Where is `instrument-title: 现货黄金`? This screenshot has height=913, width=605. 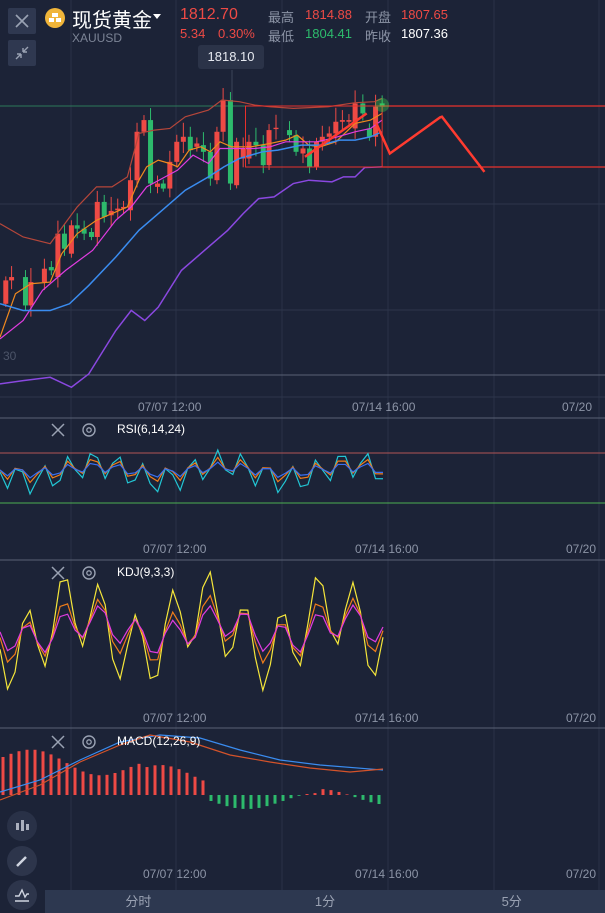 instrument-title: 现货黄金 is located at coordinates (112, 18).